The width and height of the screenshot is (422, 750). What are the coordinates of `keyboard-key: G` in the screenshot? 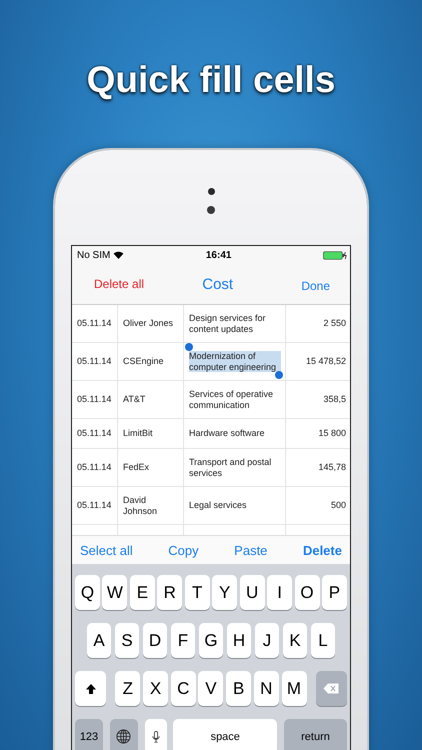 It's located at (211, 640).